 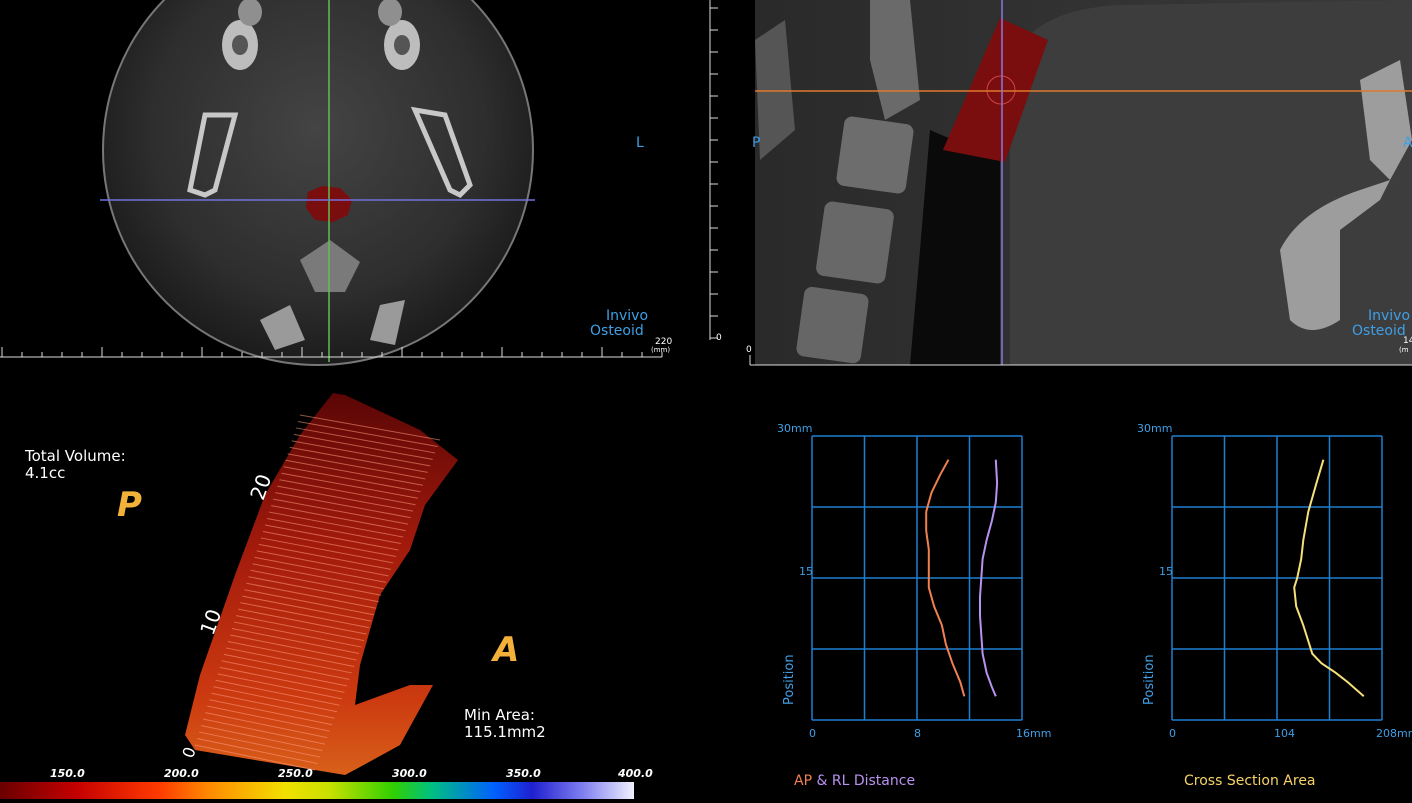 What do you see at coordinates (822, 781) in the screenshot?
I see `amp-title-part: &` at bounding box center [822, 781].